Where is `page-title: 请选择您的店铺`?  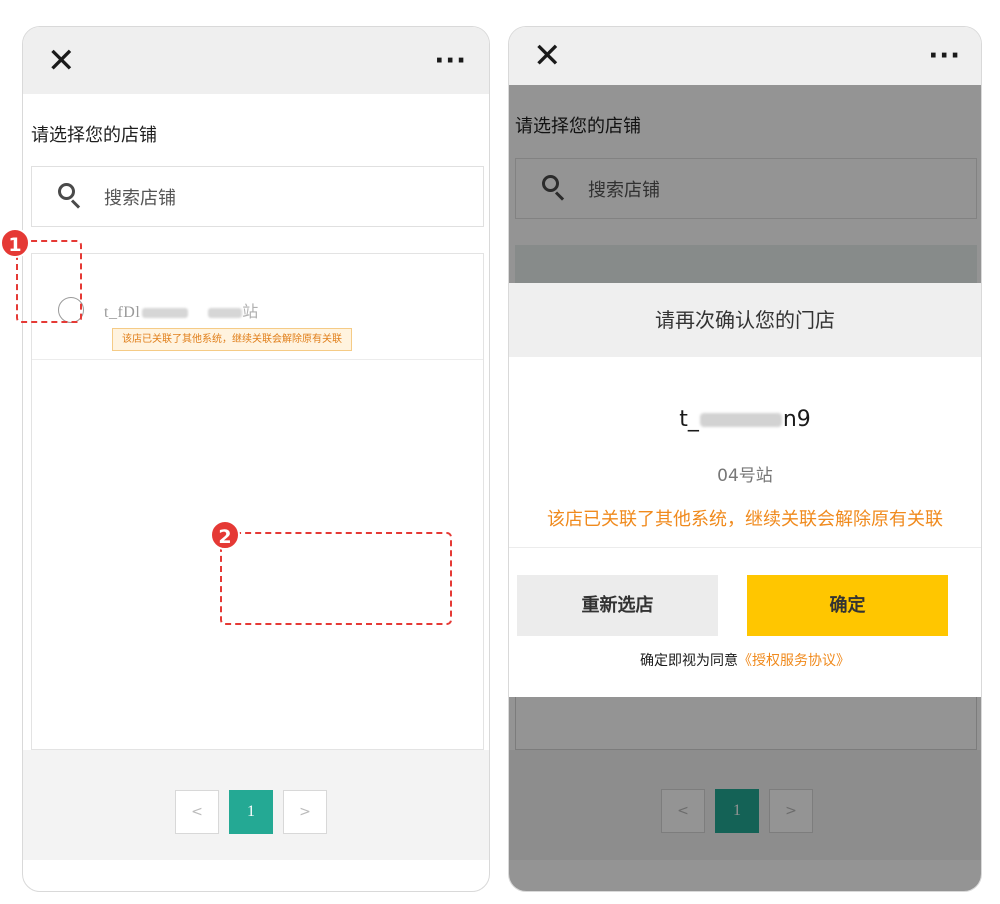 page-title: 请选择您的店铺 is located at coordinates (94, 135).